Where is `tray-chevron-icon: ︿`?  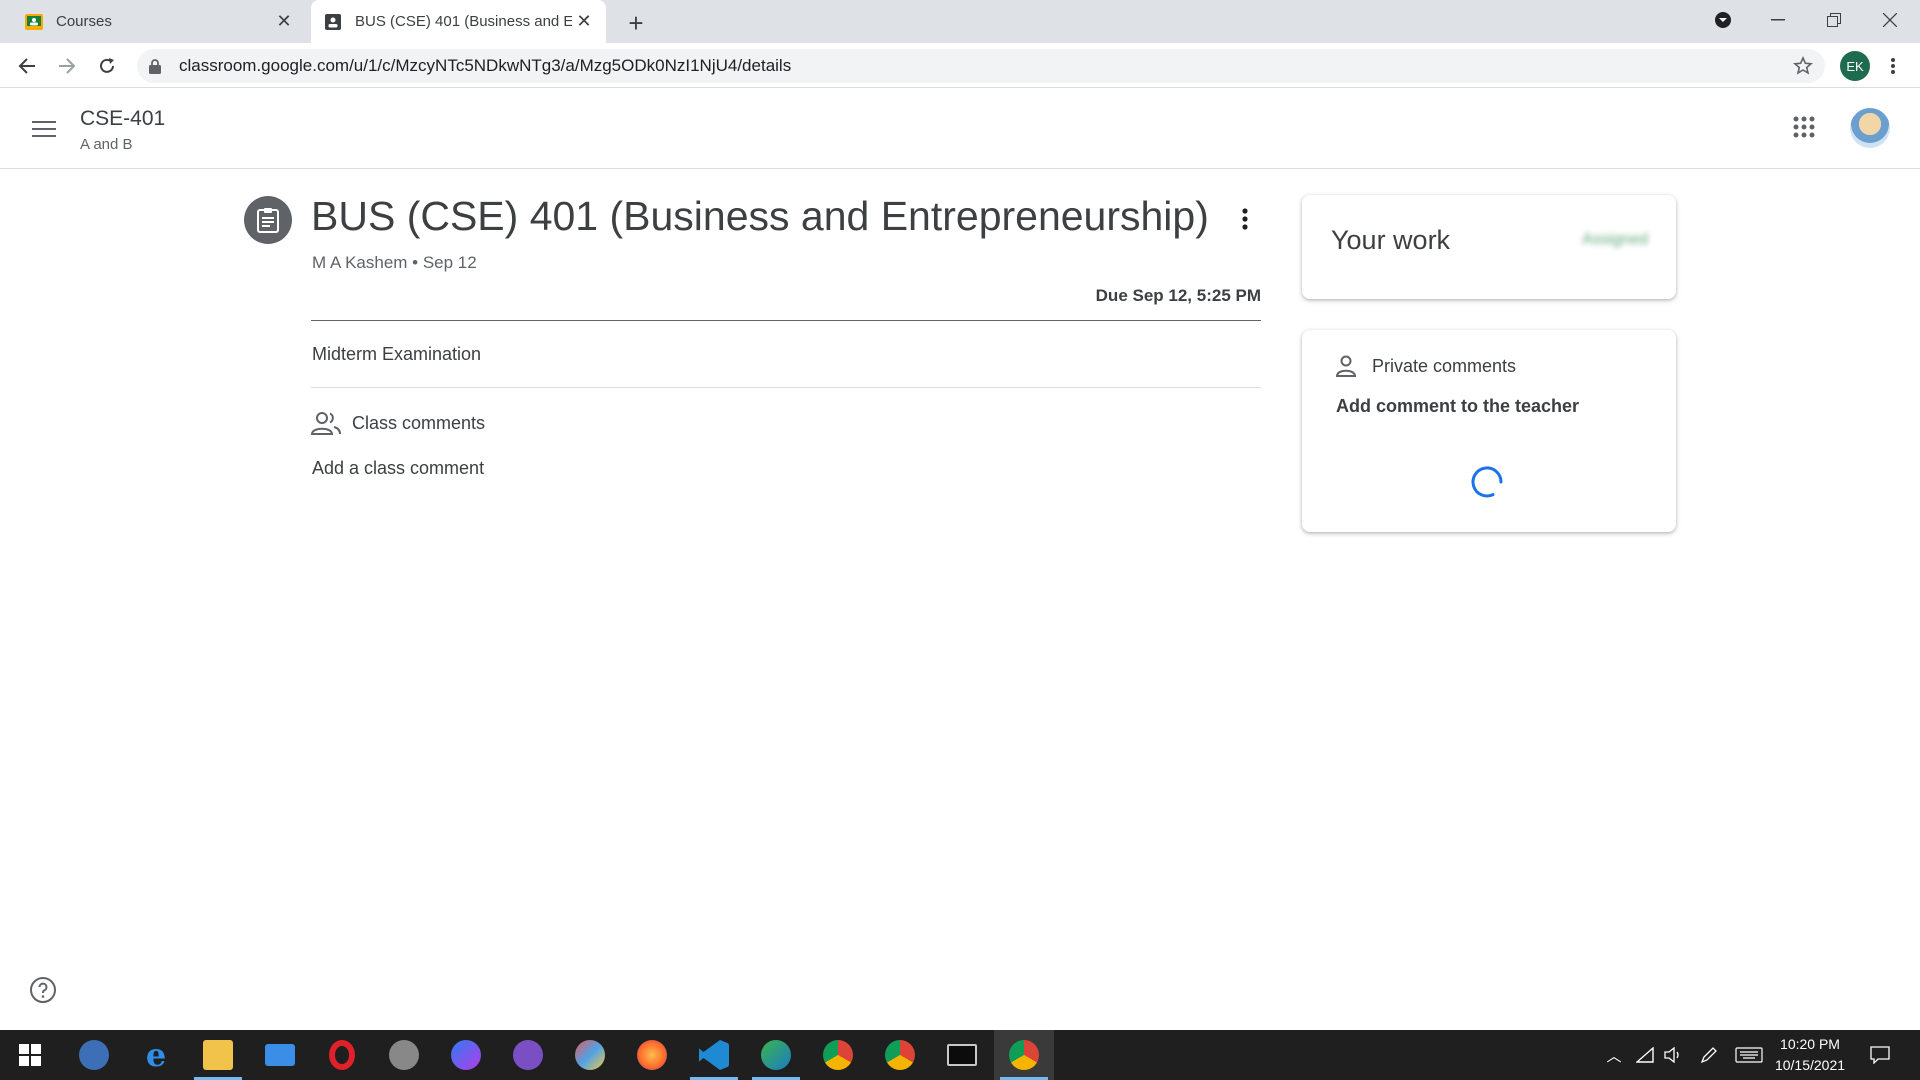 tray-chevron-icon: ︿ is located at coordinates (1614, 1055).